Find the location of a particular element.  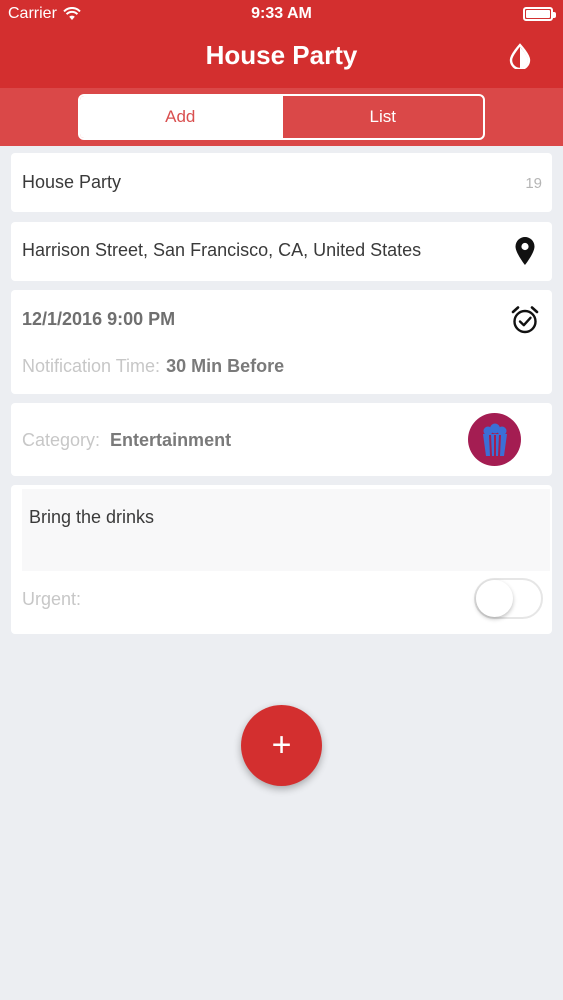

segmented-control: Add List is located at coordinates (281, 117).